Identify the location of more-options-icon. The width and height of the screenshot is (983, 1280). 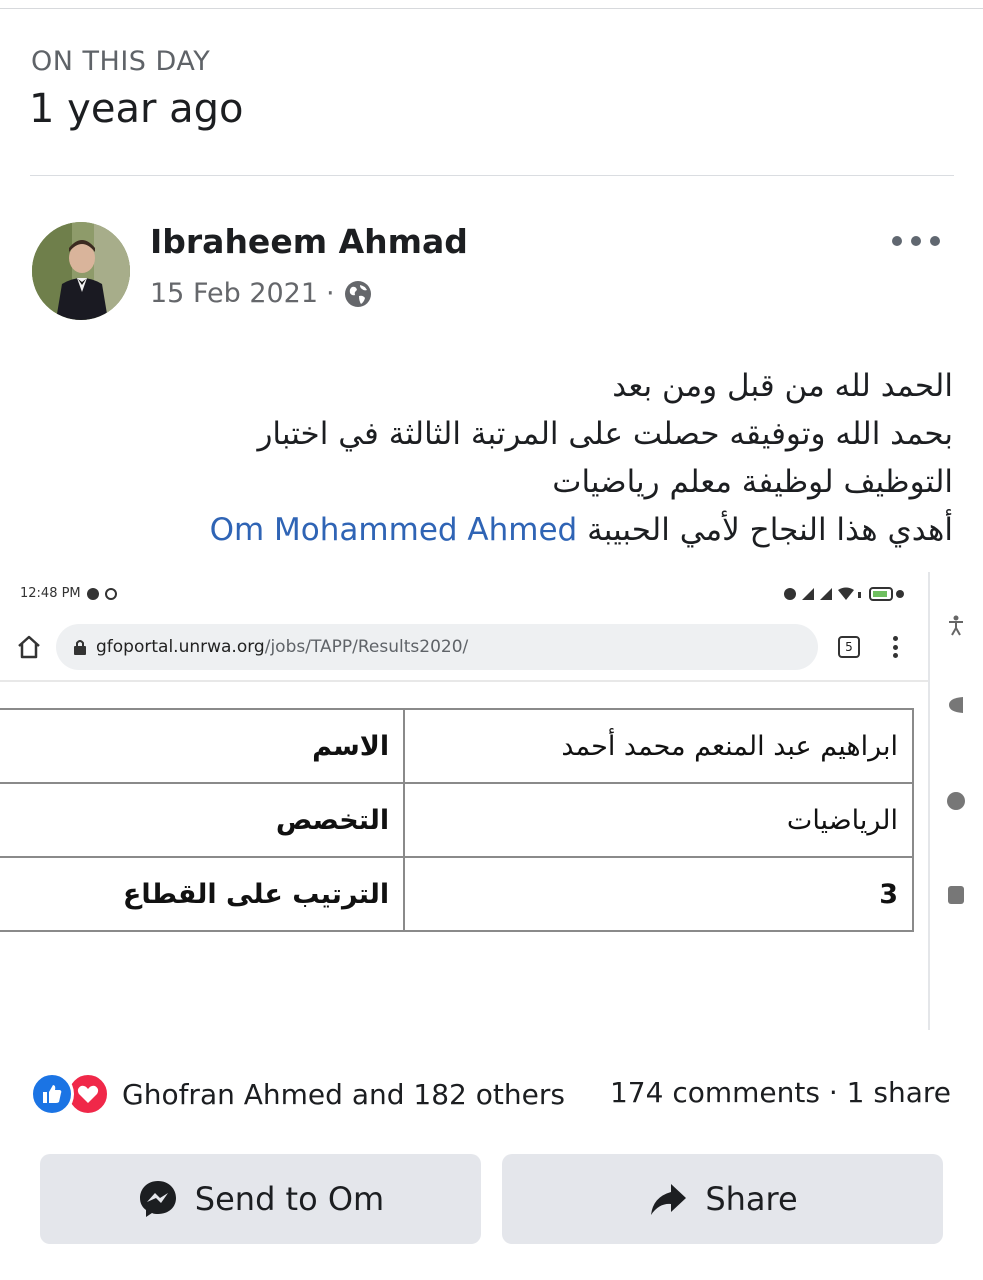
(916, 241).